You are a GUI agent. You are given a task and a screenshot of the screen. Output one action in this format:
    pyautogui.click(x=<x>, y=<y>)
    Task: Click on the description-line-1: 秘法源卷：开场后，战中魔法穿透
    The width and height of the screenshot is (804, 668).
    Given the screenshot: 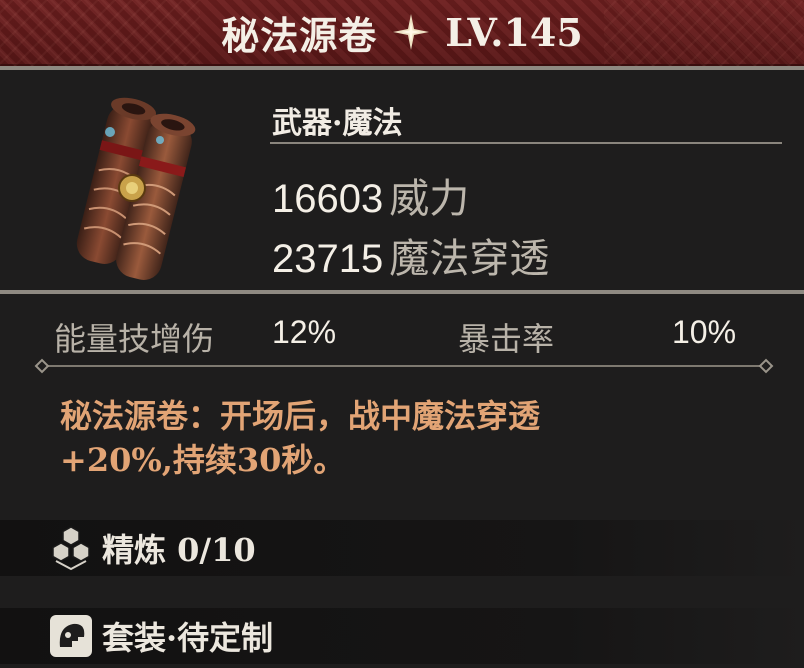 What is the action you would take?
    pyautogui.click(x=300, y=416)
    